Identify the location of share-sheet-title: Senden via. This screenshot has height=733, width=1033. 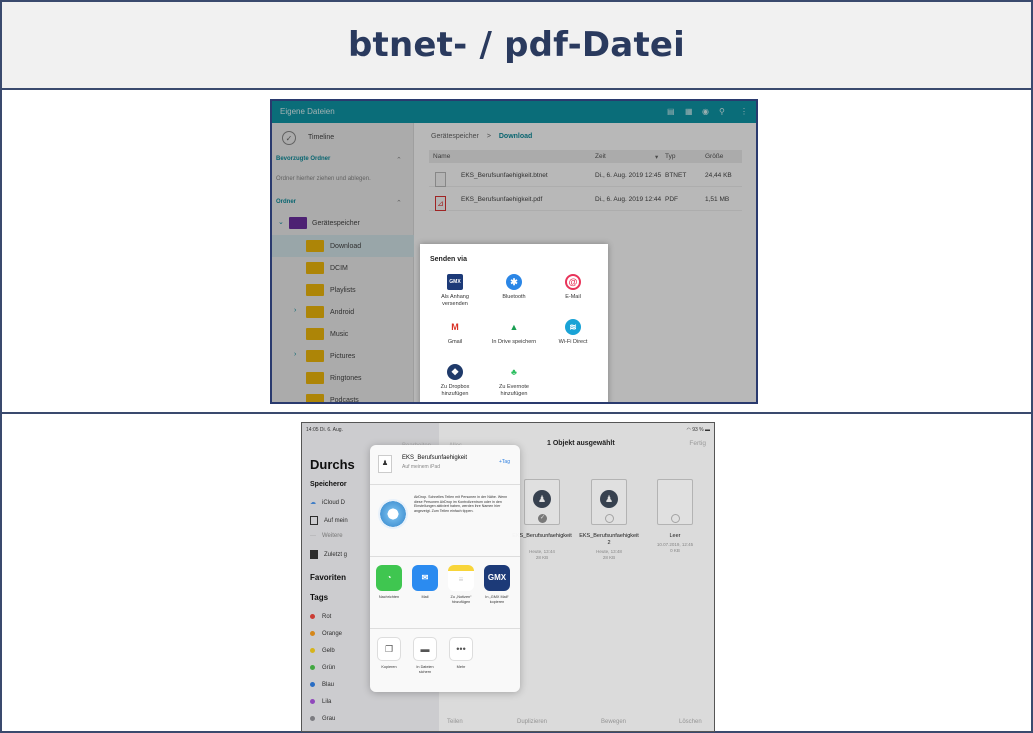
(448, 259).